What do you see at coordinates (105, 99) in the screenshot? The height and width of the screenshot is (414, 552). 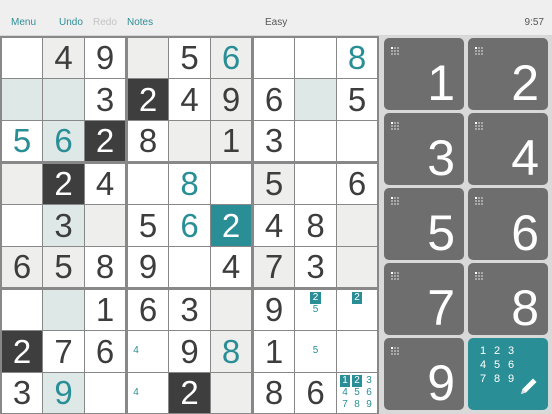 I see `cell-r2c3: 3` at bounding box center [105, 99].